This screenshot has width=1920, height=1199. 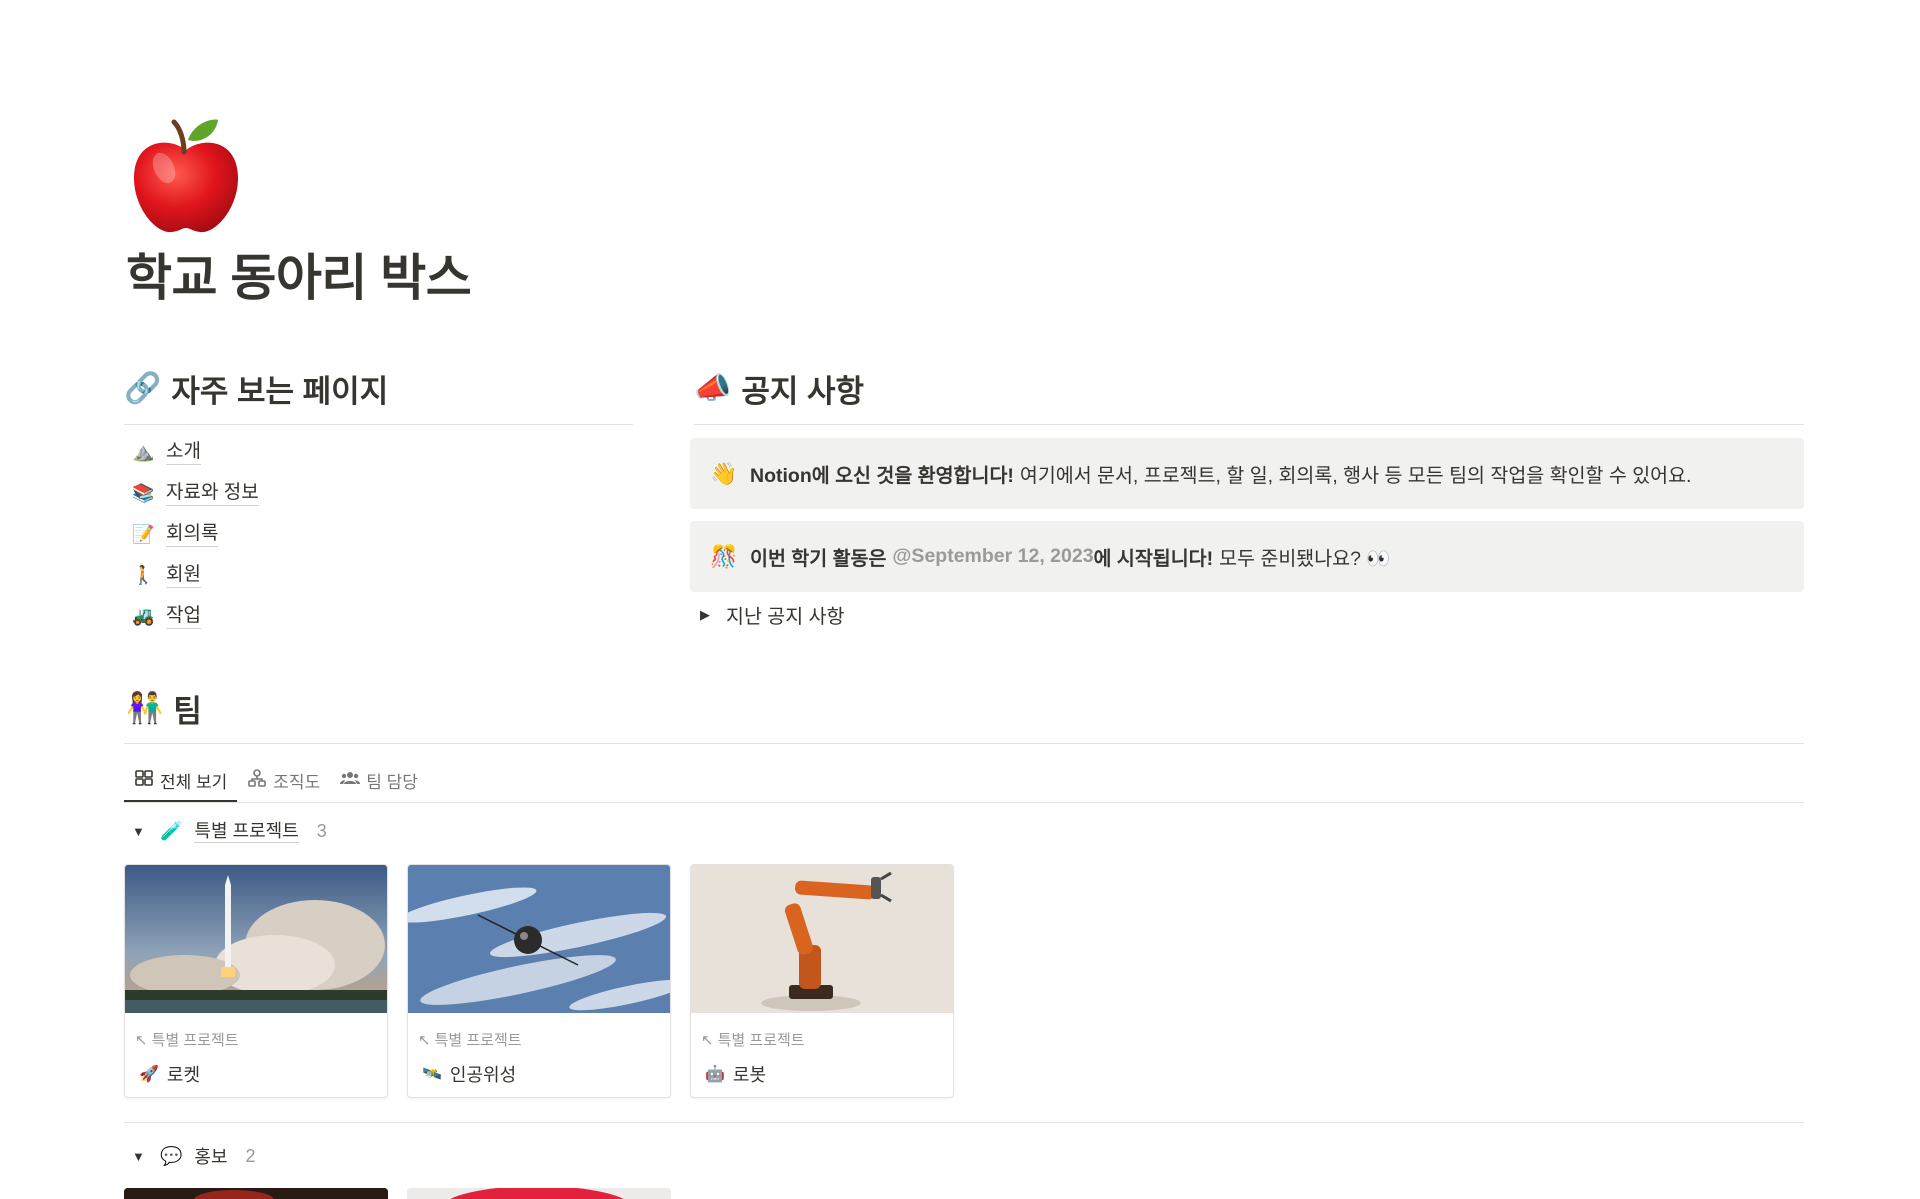 I want to click on callout-bold-text: Notion에 오신 것을 환영합니다!, so click(x=882, y=476).